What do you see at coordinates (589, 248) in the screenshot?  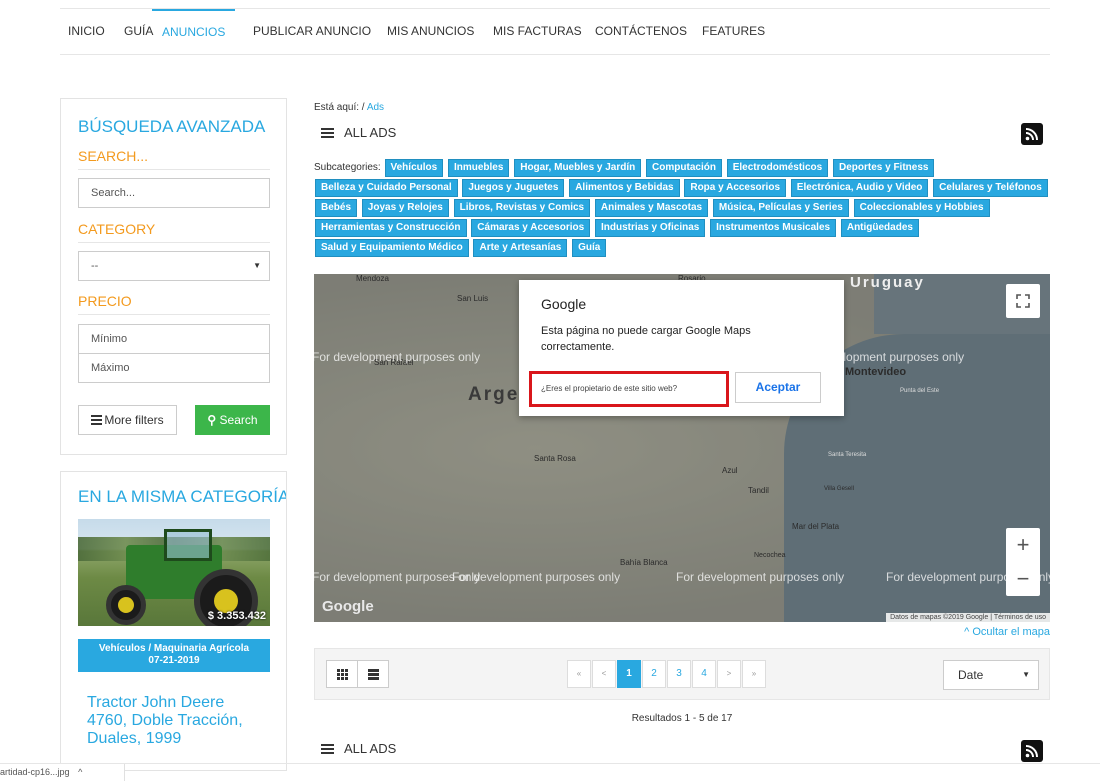 I see `subcategory-chip: Guía` at bounding box center [589, 248].